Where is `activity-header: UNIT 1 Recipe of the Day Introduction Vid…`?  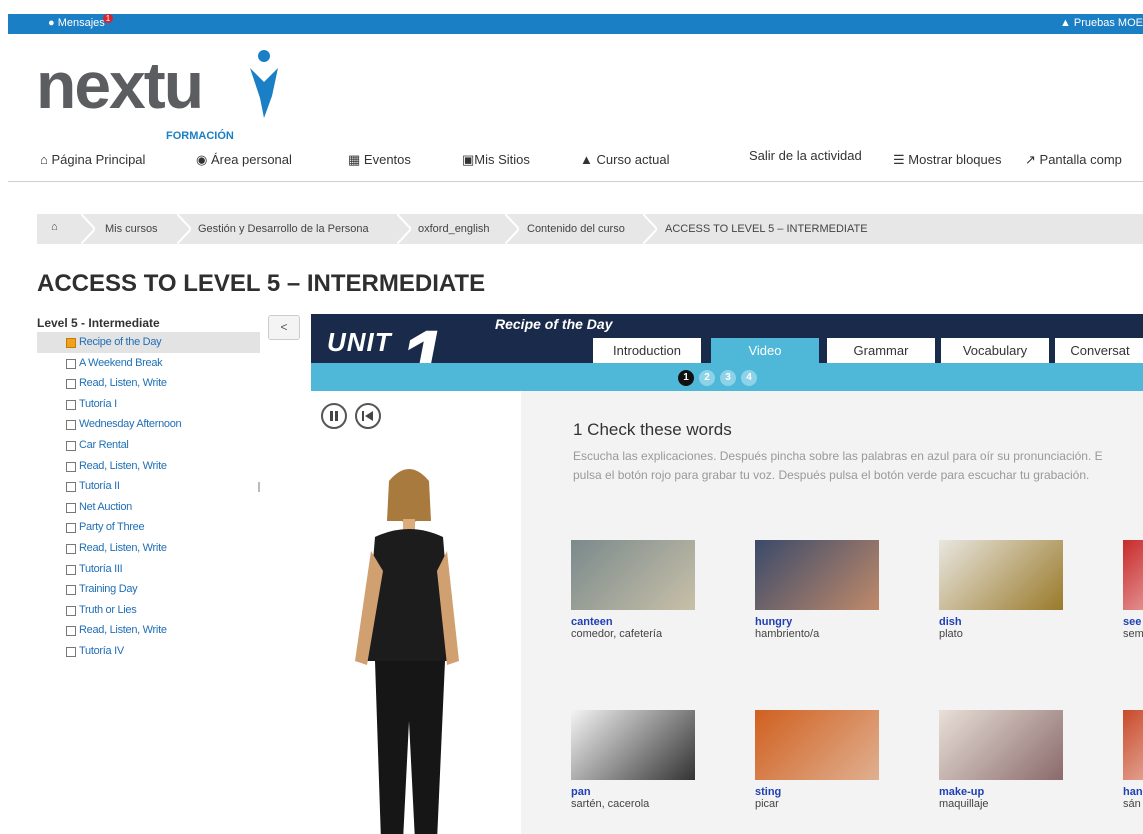
activity-header: UNIT 1 Recipe of the Day Introduction Vid… is located at coordinates (727, 358).